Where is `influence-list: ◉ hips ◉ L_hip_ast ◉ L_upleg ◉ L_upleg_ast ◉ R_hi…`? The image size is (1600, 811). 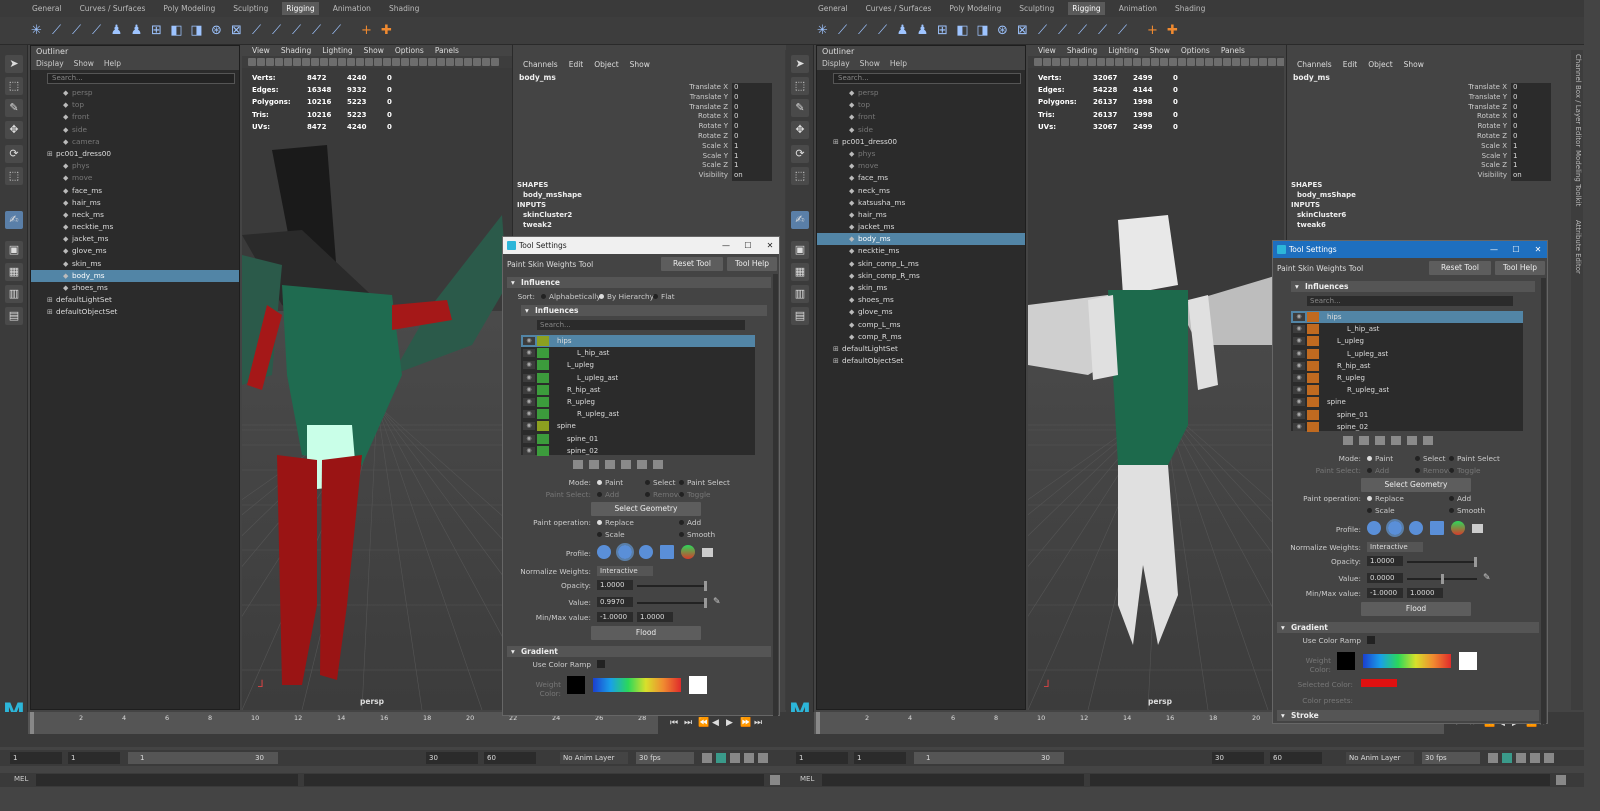
influence-list: ◉ hips ◉ L_hip_ast ◉ L_upleg ◉ L_upleg_ast ◉ R_hi… is located at coordinates (1407, 372).